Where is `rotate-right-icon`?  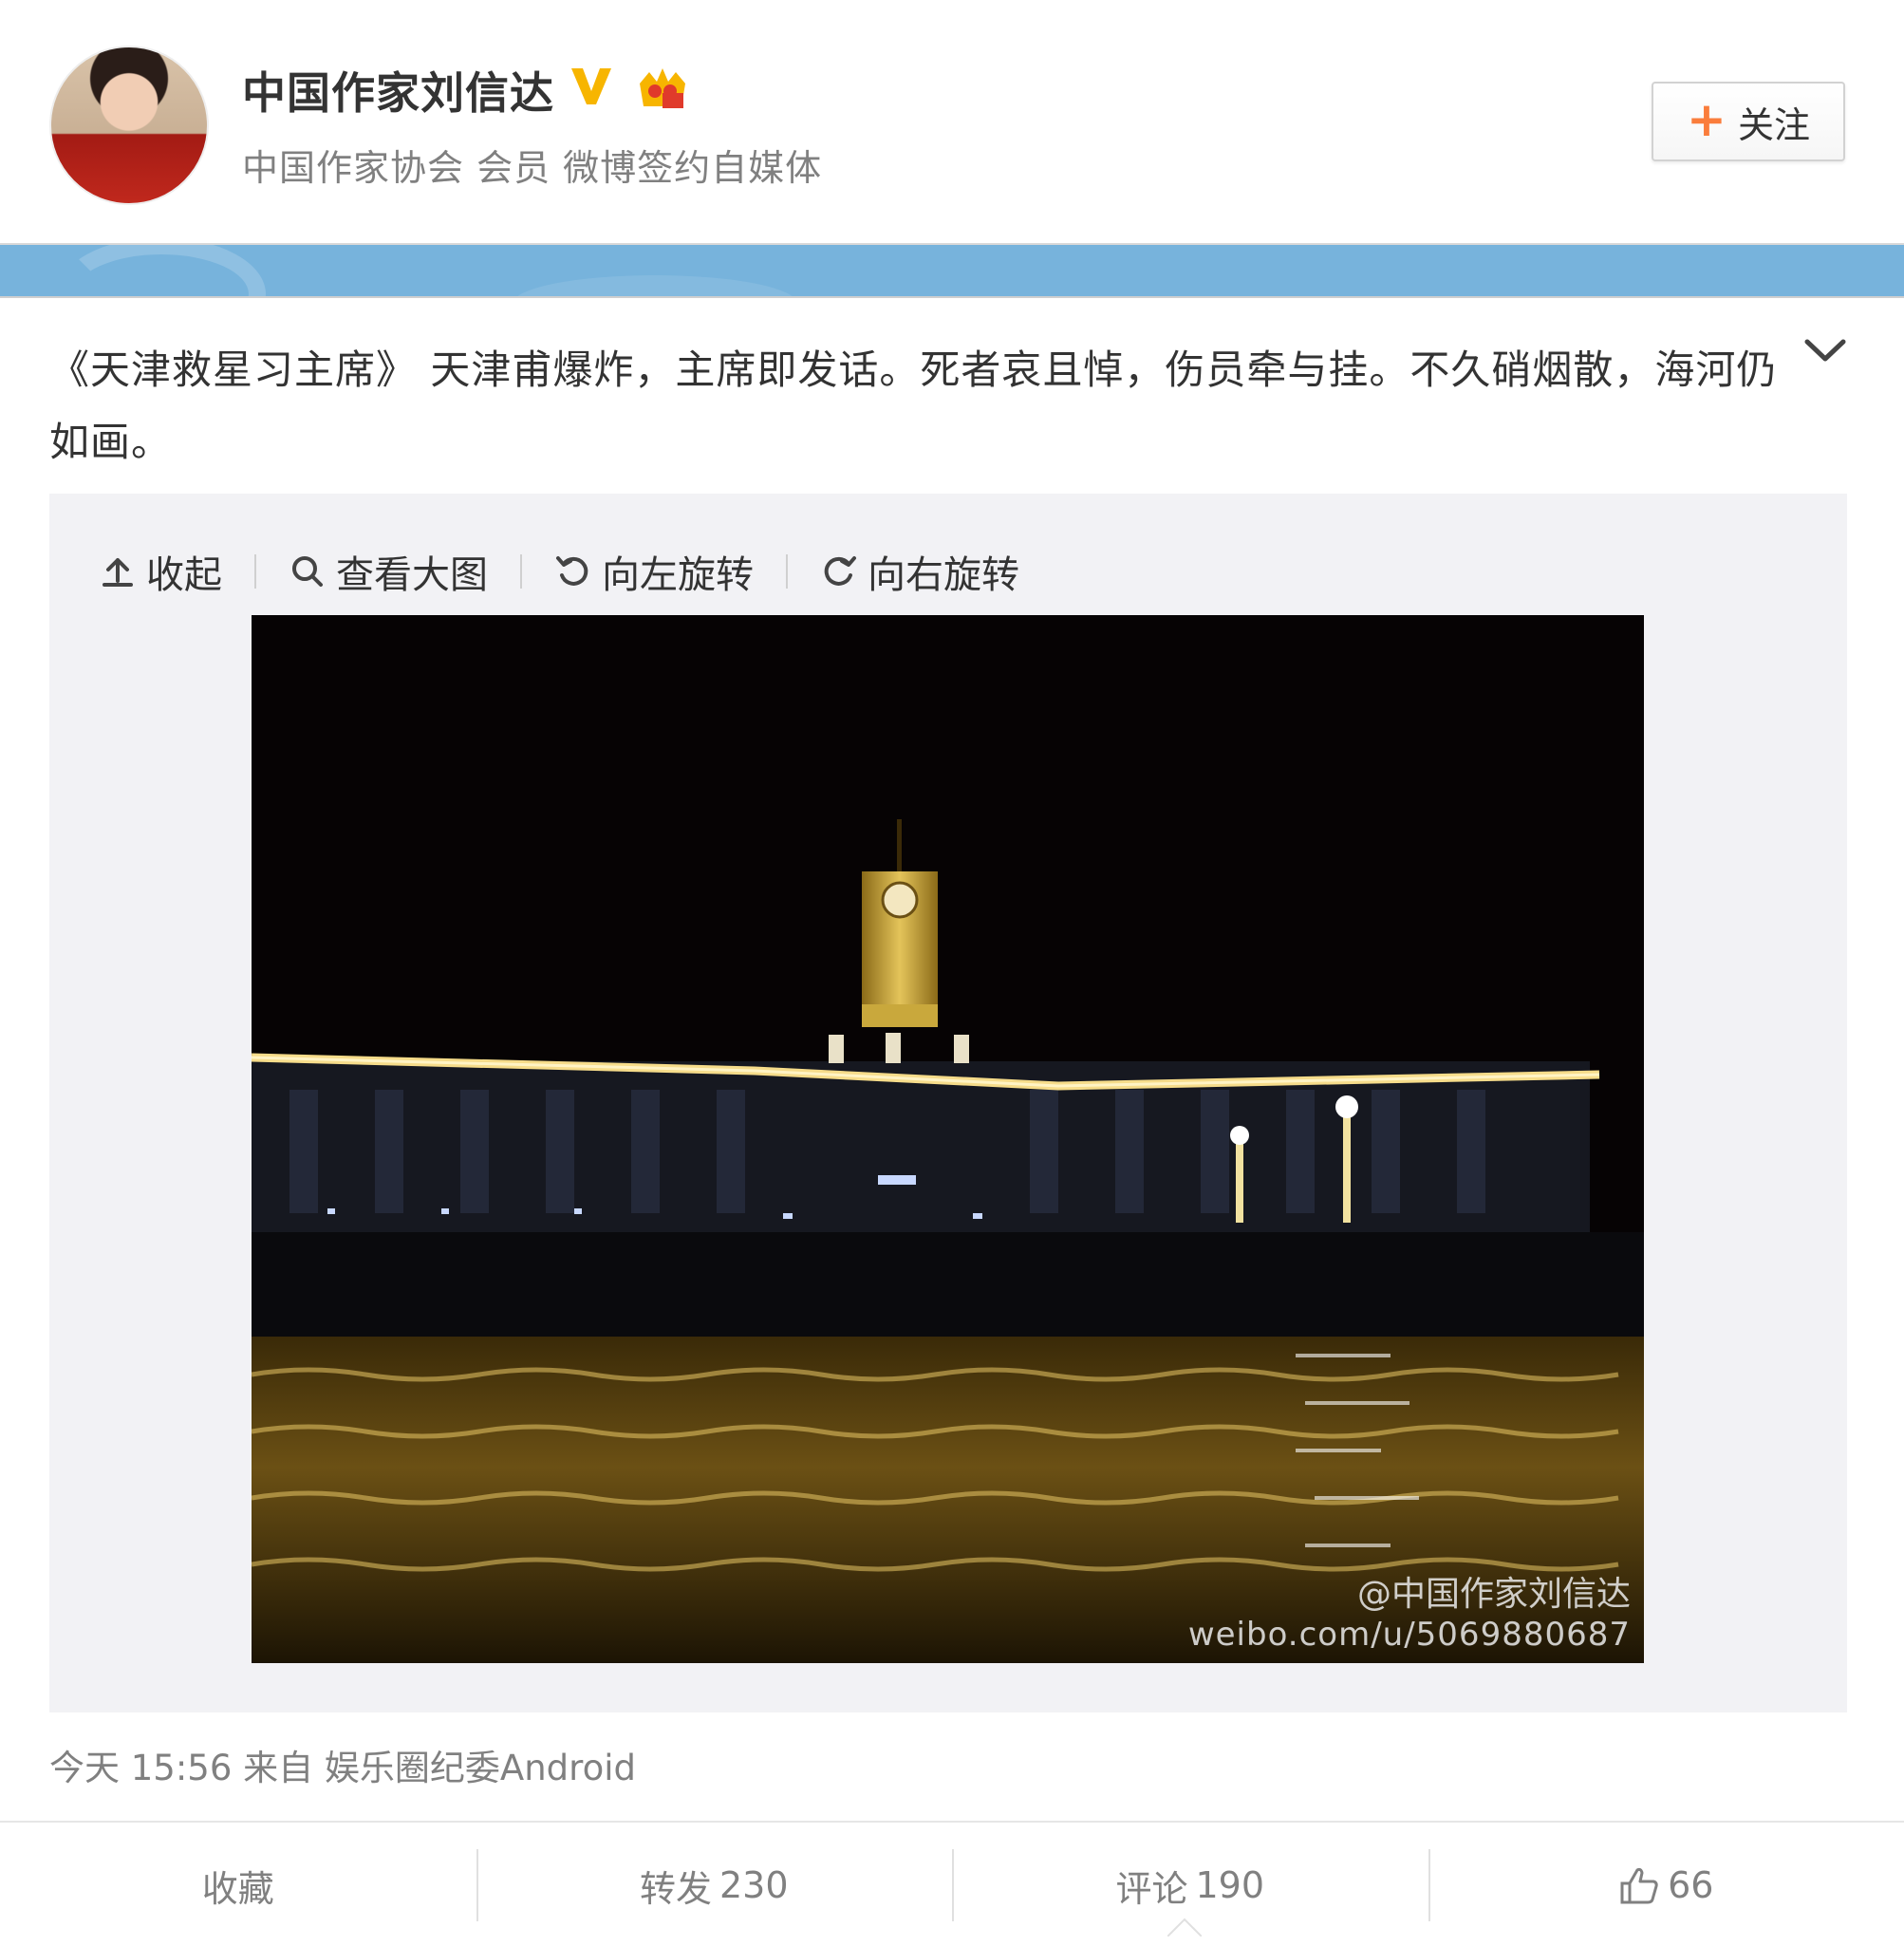 rotate-right-icon is located at coordinates (840, 571).